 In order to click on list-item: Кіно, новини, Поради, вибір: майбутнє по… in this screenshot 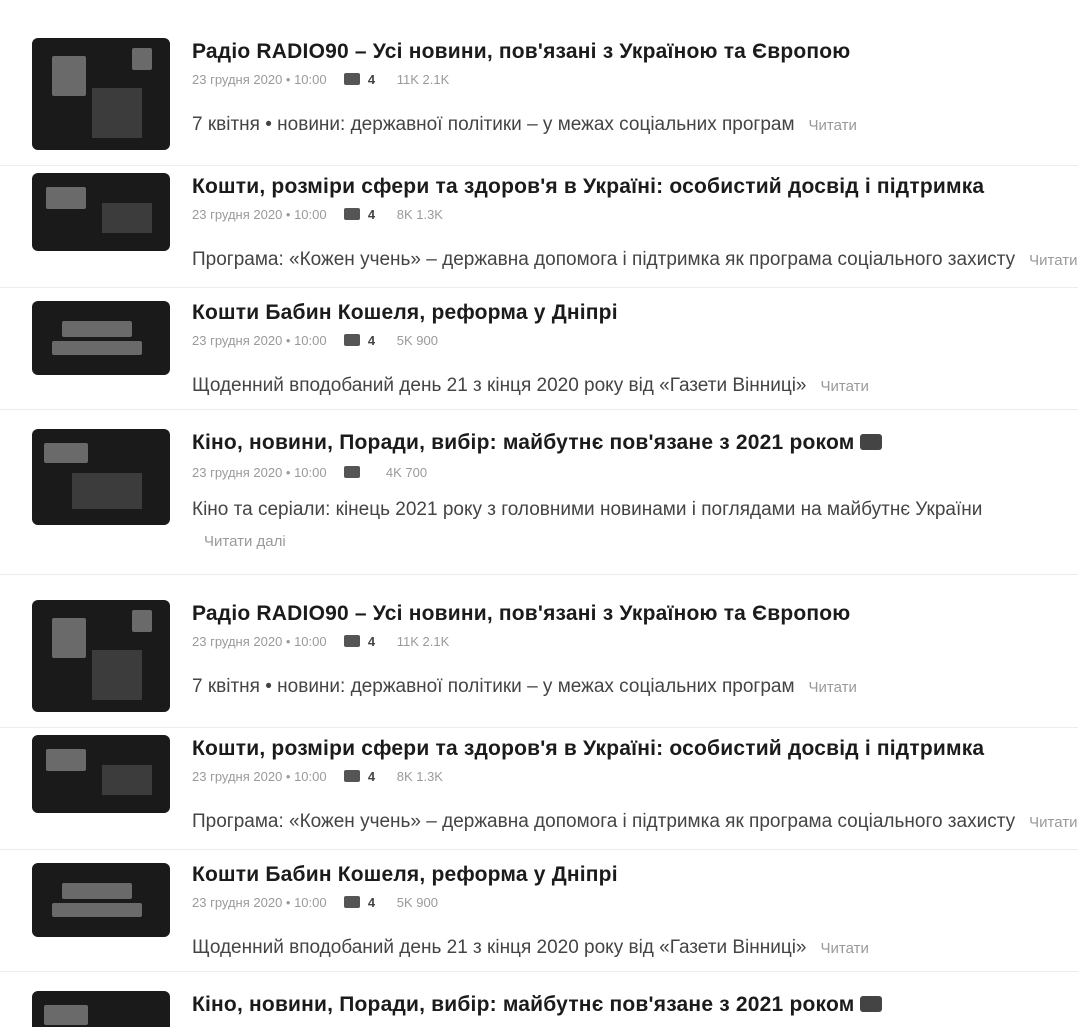, I will do `click(539, 999)`.